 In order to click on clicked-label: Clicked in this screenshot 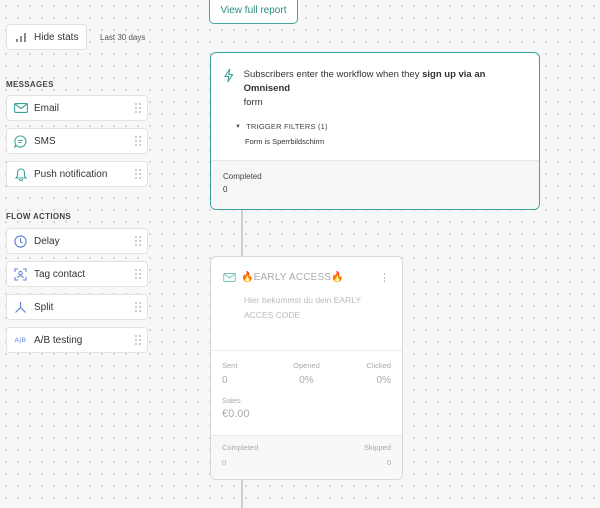, I will do `click(378, 365)`.